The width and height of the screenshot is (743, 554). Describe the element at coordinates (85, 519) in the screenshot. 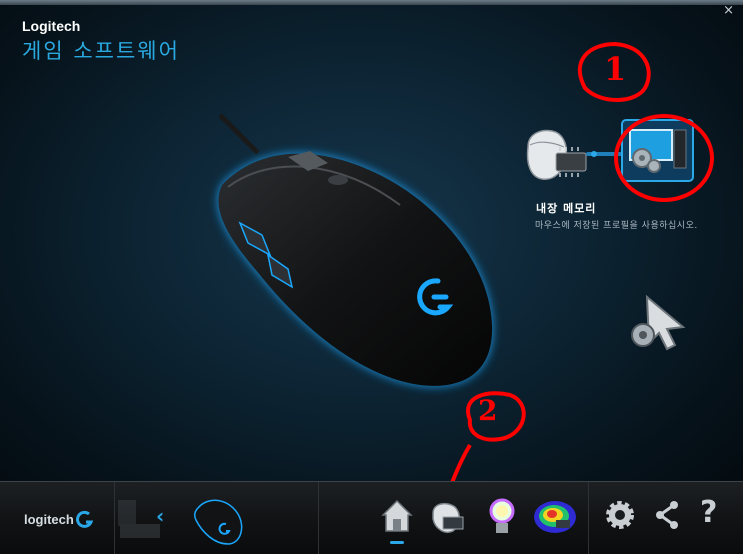

I see `logitech-g-logo-icon` at that location.